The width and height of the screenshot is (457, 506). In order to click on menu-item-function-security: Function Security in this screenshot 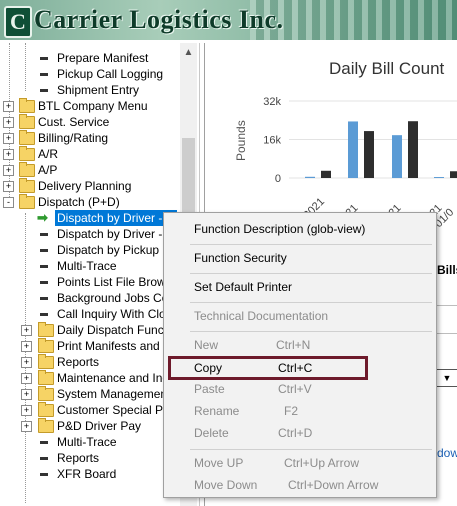, I will do `click(300, 258)`.